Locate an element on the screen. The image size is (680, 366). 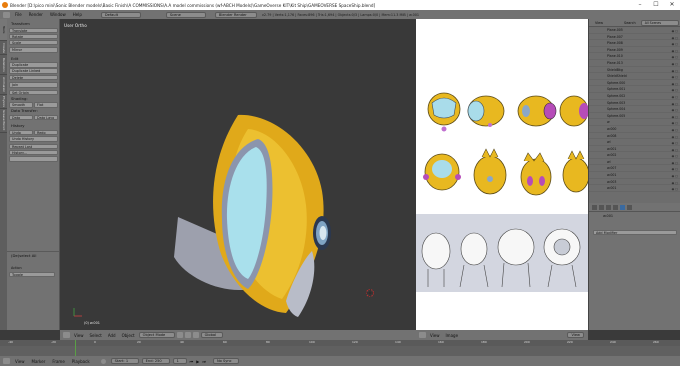
undo-history-button: Undo History is located at coordinates (33, 139).